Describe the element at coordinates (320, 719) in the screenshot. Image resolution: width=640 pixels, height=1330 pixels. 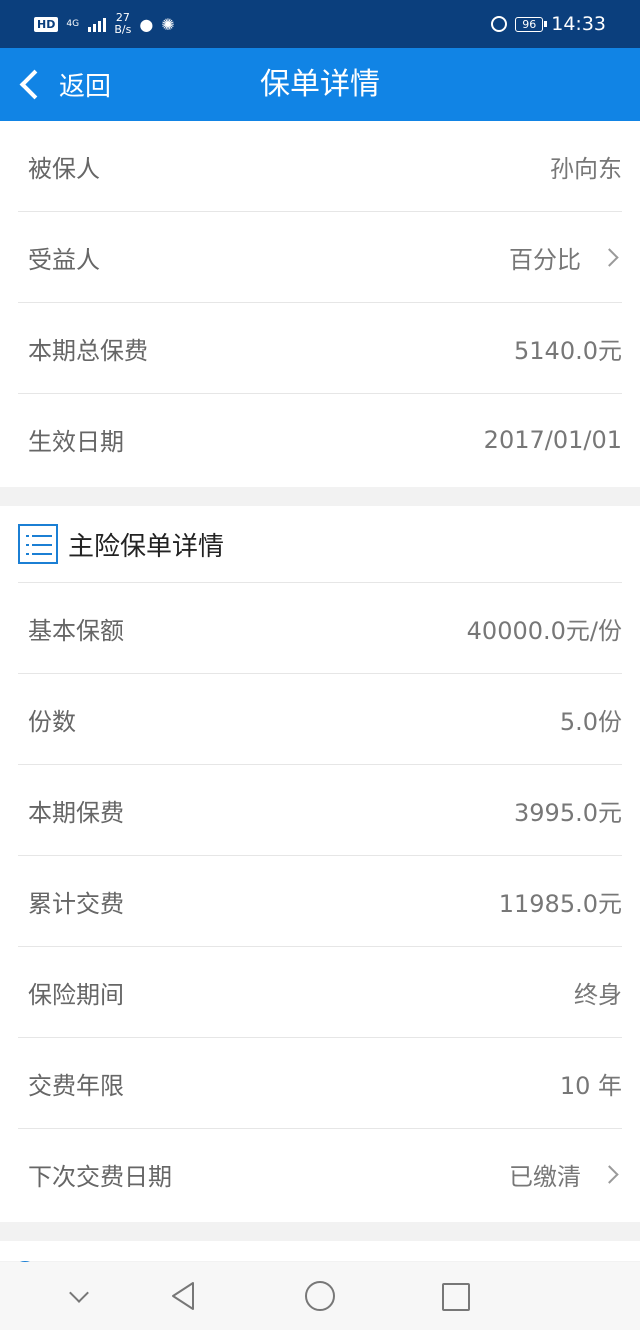
I see `row-units: 份数 5.0份` at that location.